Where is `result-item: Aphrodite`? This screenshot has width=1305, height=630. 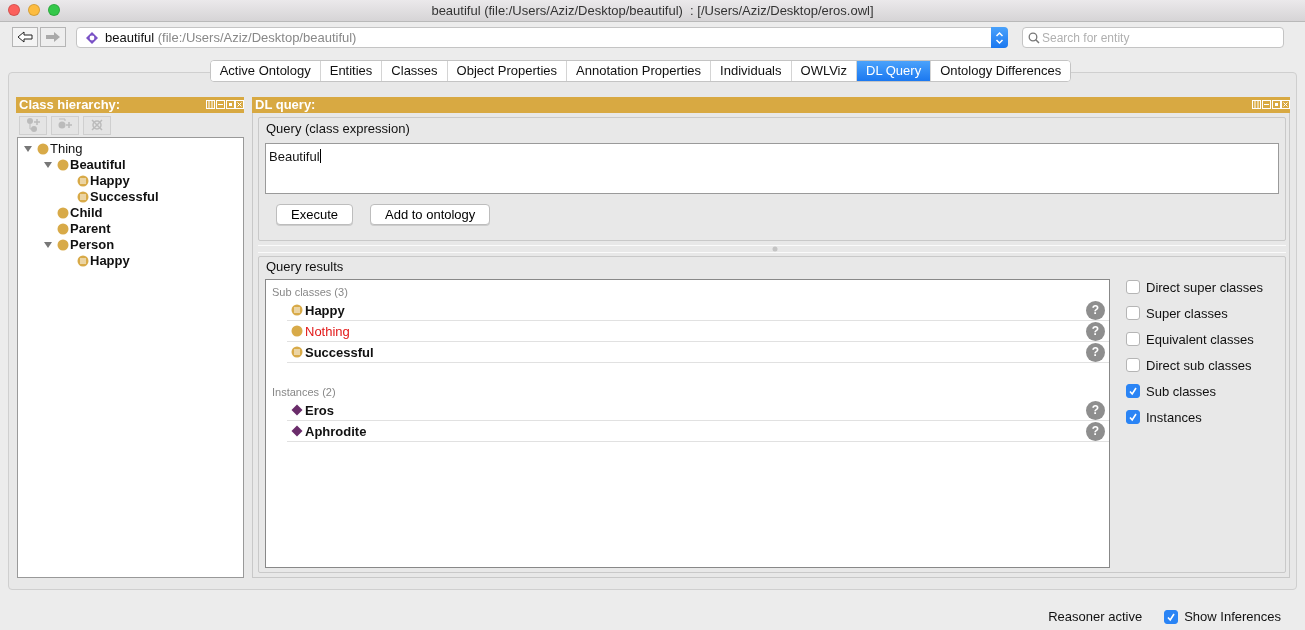
result-item: Aphrodite is located at coordinates (694, 431).